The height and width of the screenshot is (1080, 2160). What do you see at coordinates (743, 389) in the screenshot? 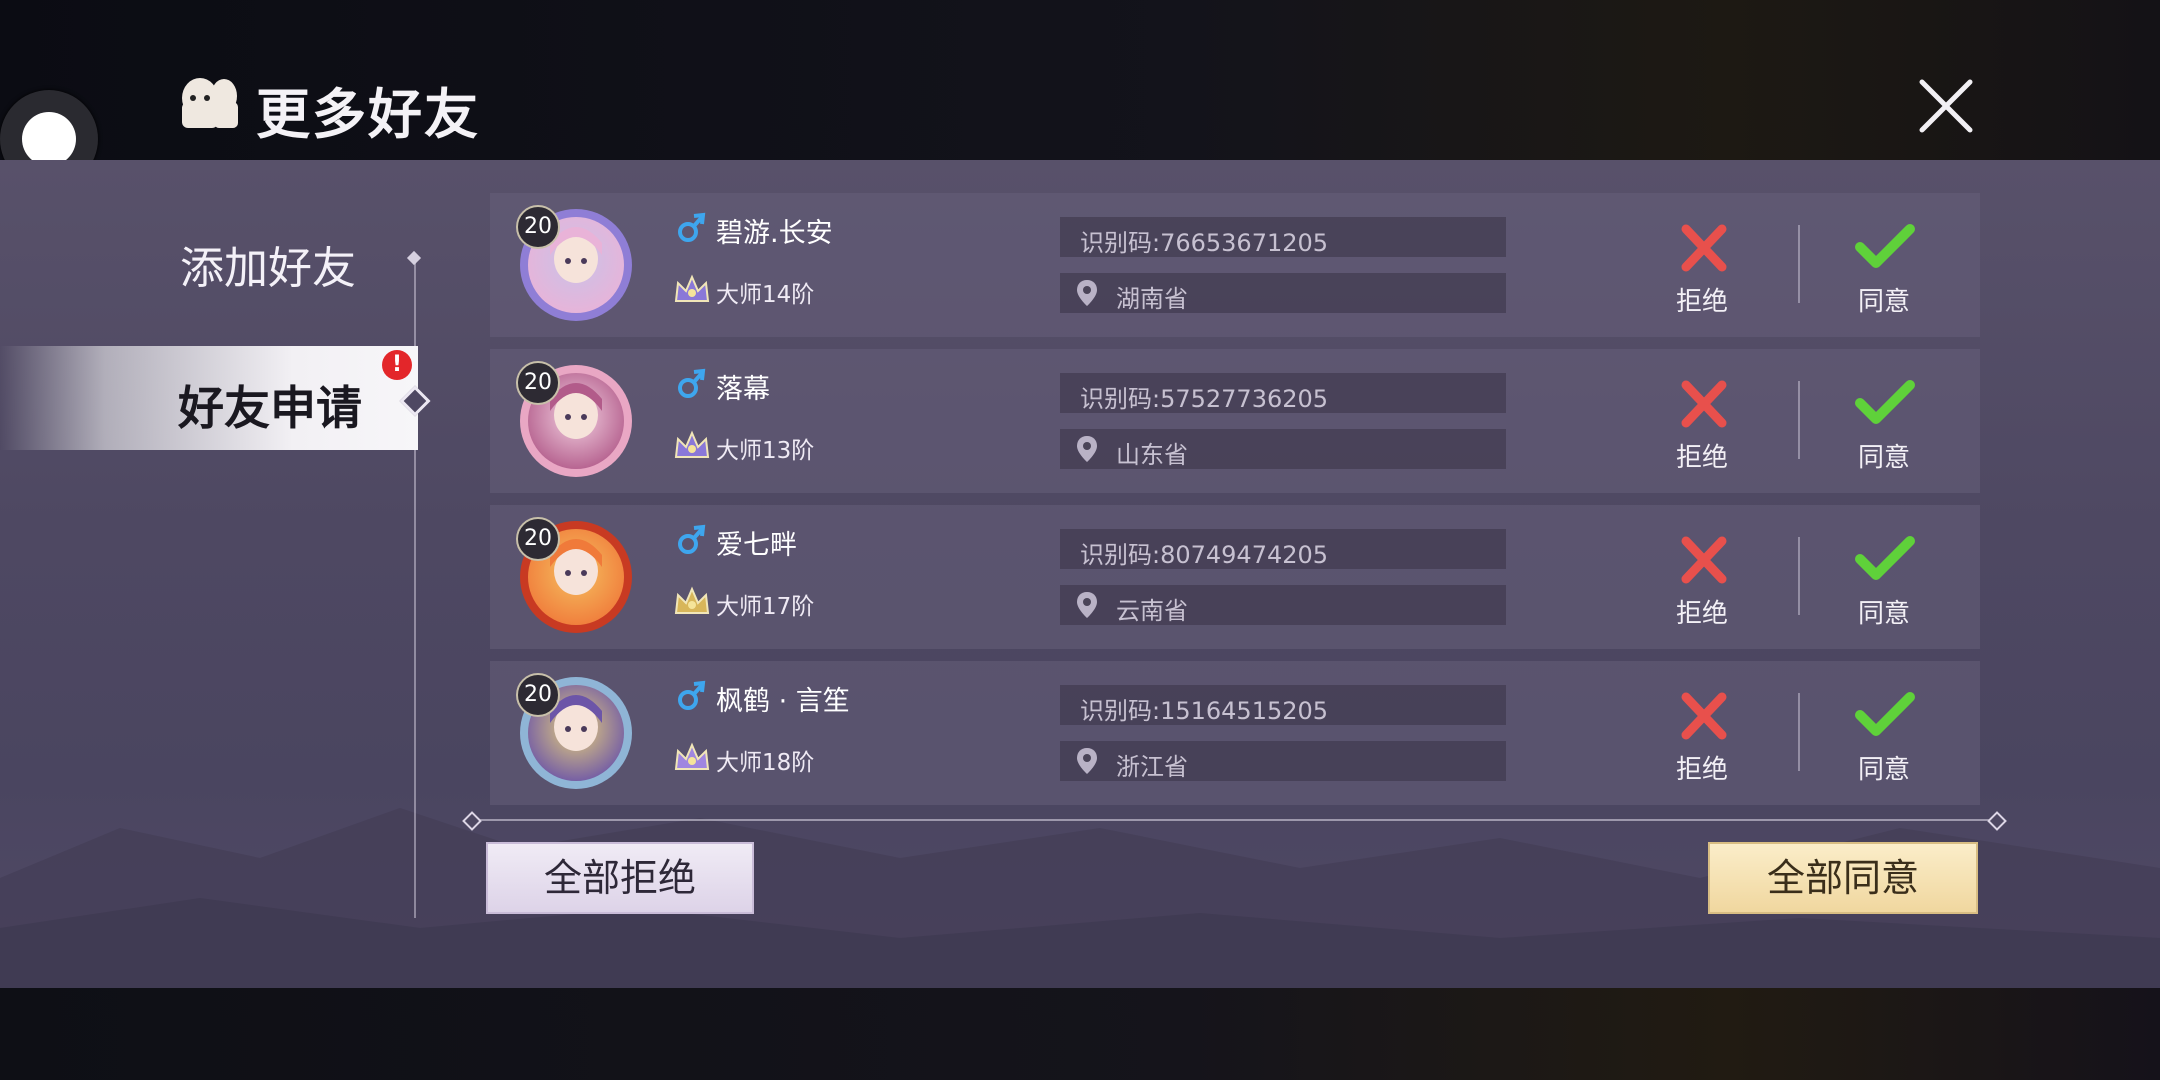
I see `player-name: 落幕` at bounding box center [743, 389].